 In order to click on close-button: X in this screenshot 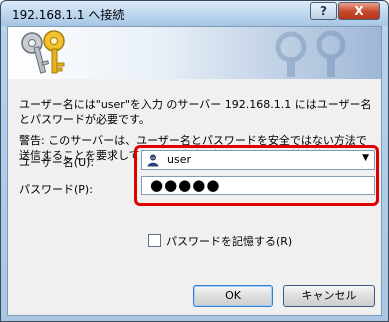, I will do `click(359, 11)`.